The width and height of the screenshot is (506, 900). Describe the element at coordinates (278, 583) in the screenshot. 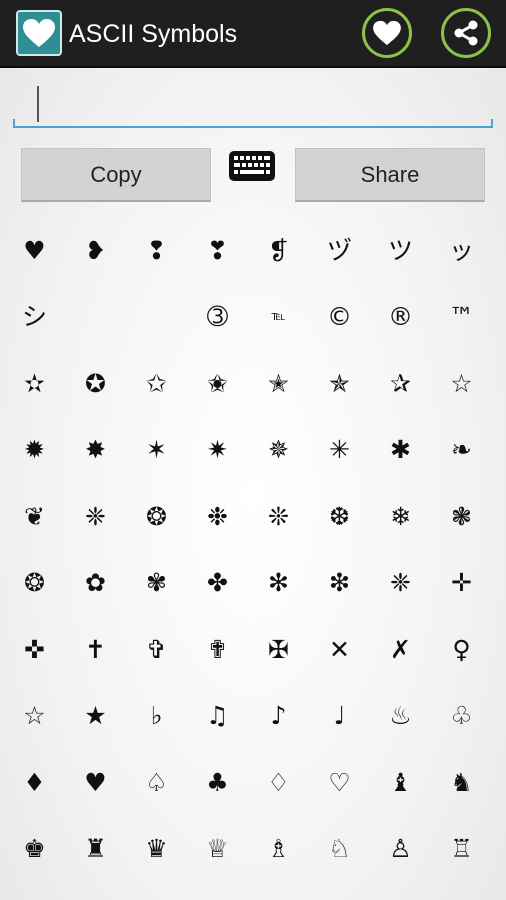

I see `symbol-cell: ✻` at that location.